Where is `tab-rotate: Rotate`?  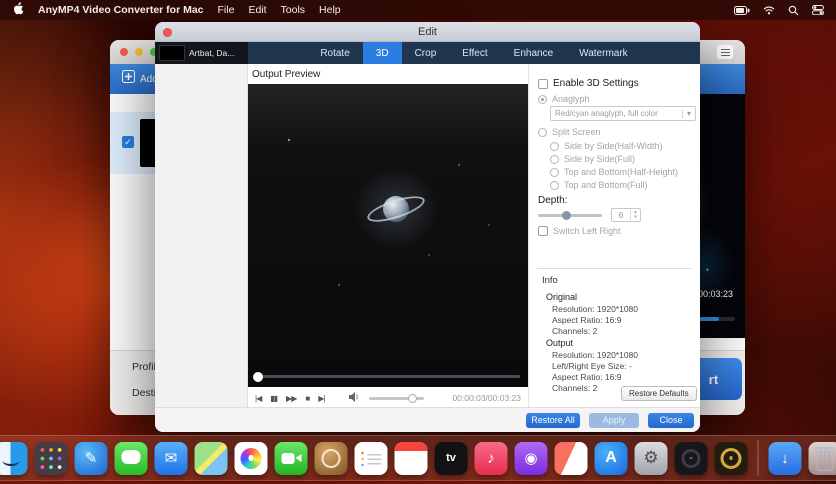
tab-rotate: Rotate is located at coordinates (334, 53).